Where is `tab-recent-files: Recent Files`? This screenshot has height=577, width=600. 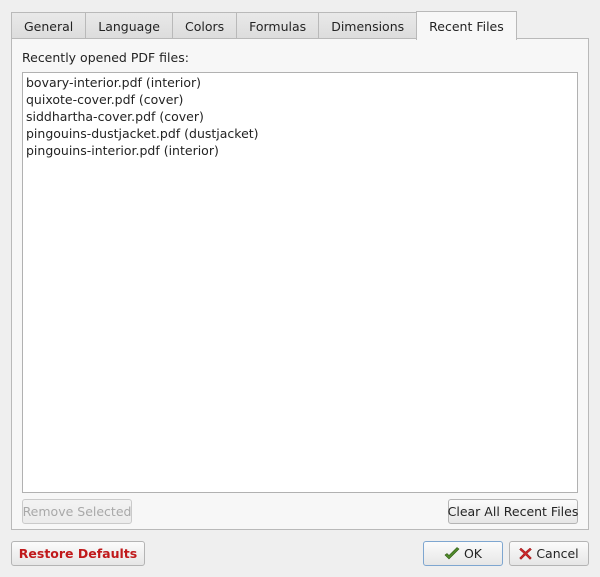
tab-recent-files: Recent Files is located at coordinates (466, 25).